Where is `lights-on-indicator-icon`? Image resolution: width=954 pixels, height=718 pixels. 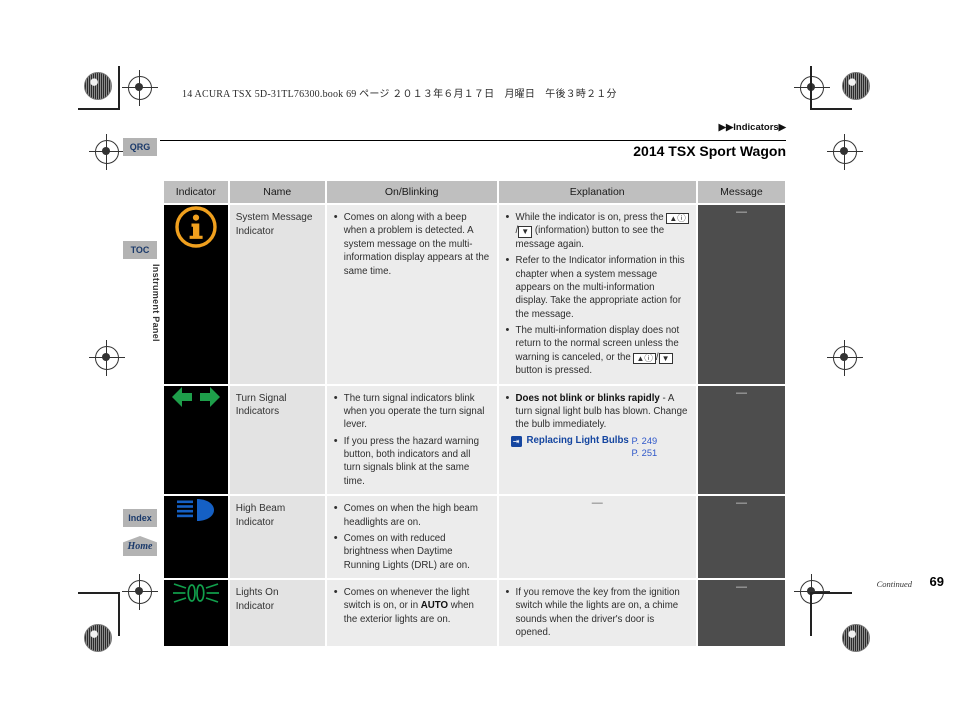
lights-on-indicator-icon is located at coordinates (196, 596).